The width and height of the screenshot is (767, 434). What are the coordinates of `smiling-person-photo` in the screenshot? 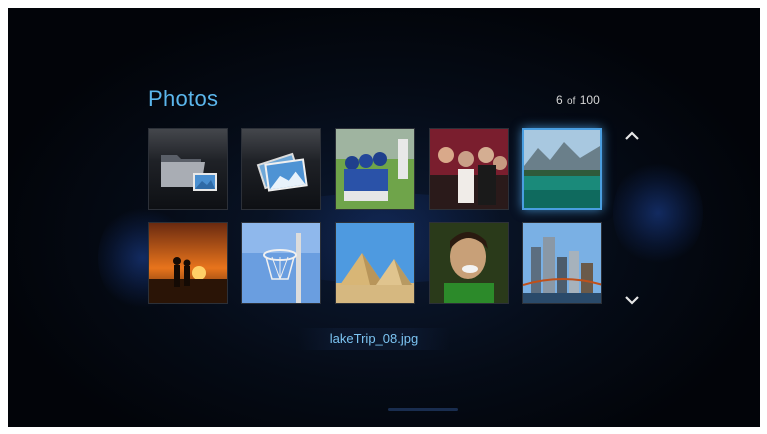 It's located at (469, 263).